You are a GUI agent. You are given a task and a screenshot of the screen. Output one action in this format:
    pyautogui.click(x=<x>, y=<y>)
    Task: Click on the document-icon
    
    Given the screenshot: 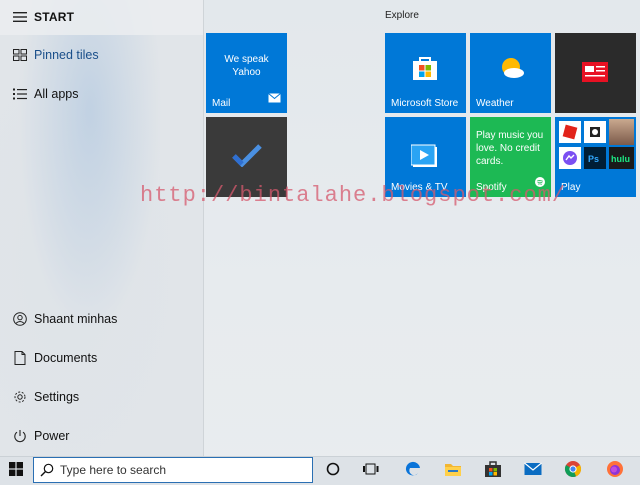 What is the action you would take?
    pyautogui.click(x=20, y=358)
    